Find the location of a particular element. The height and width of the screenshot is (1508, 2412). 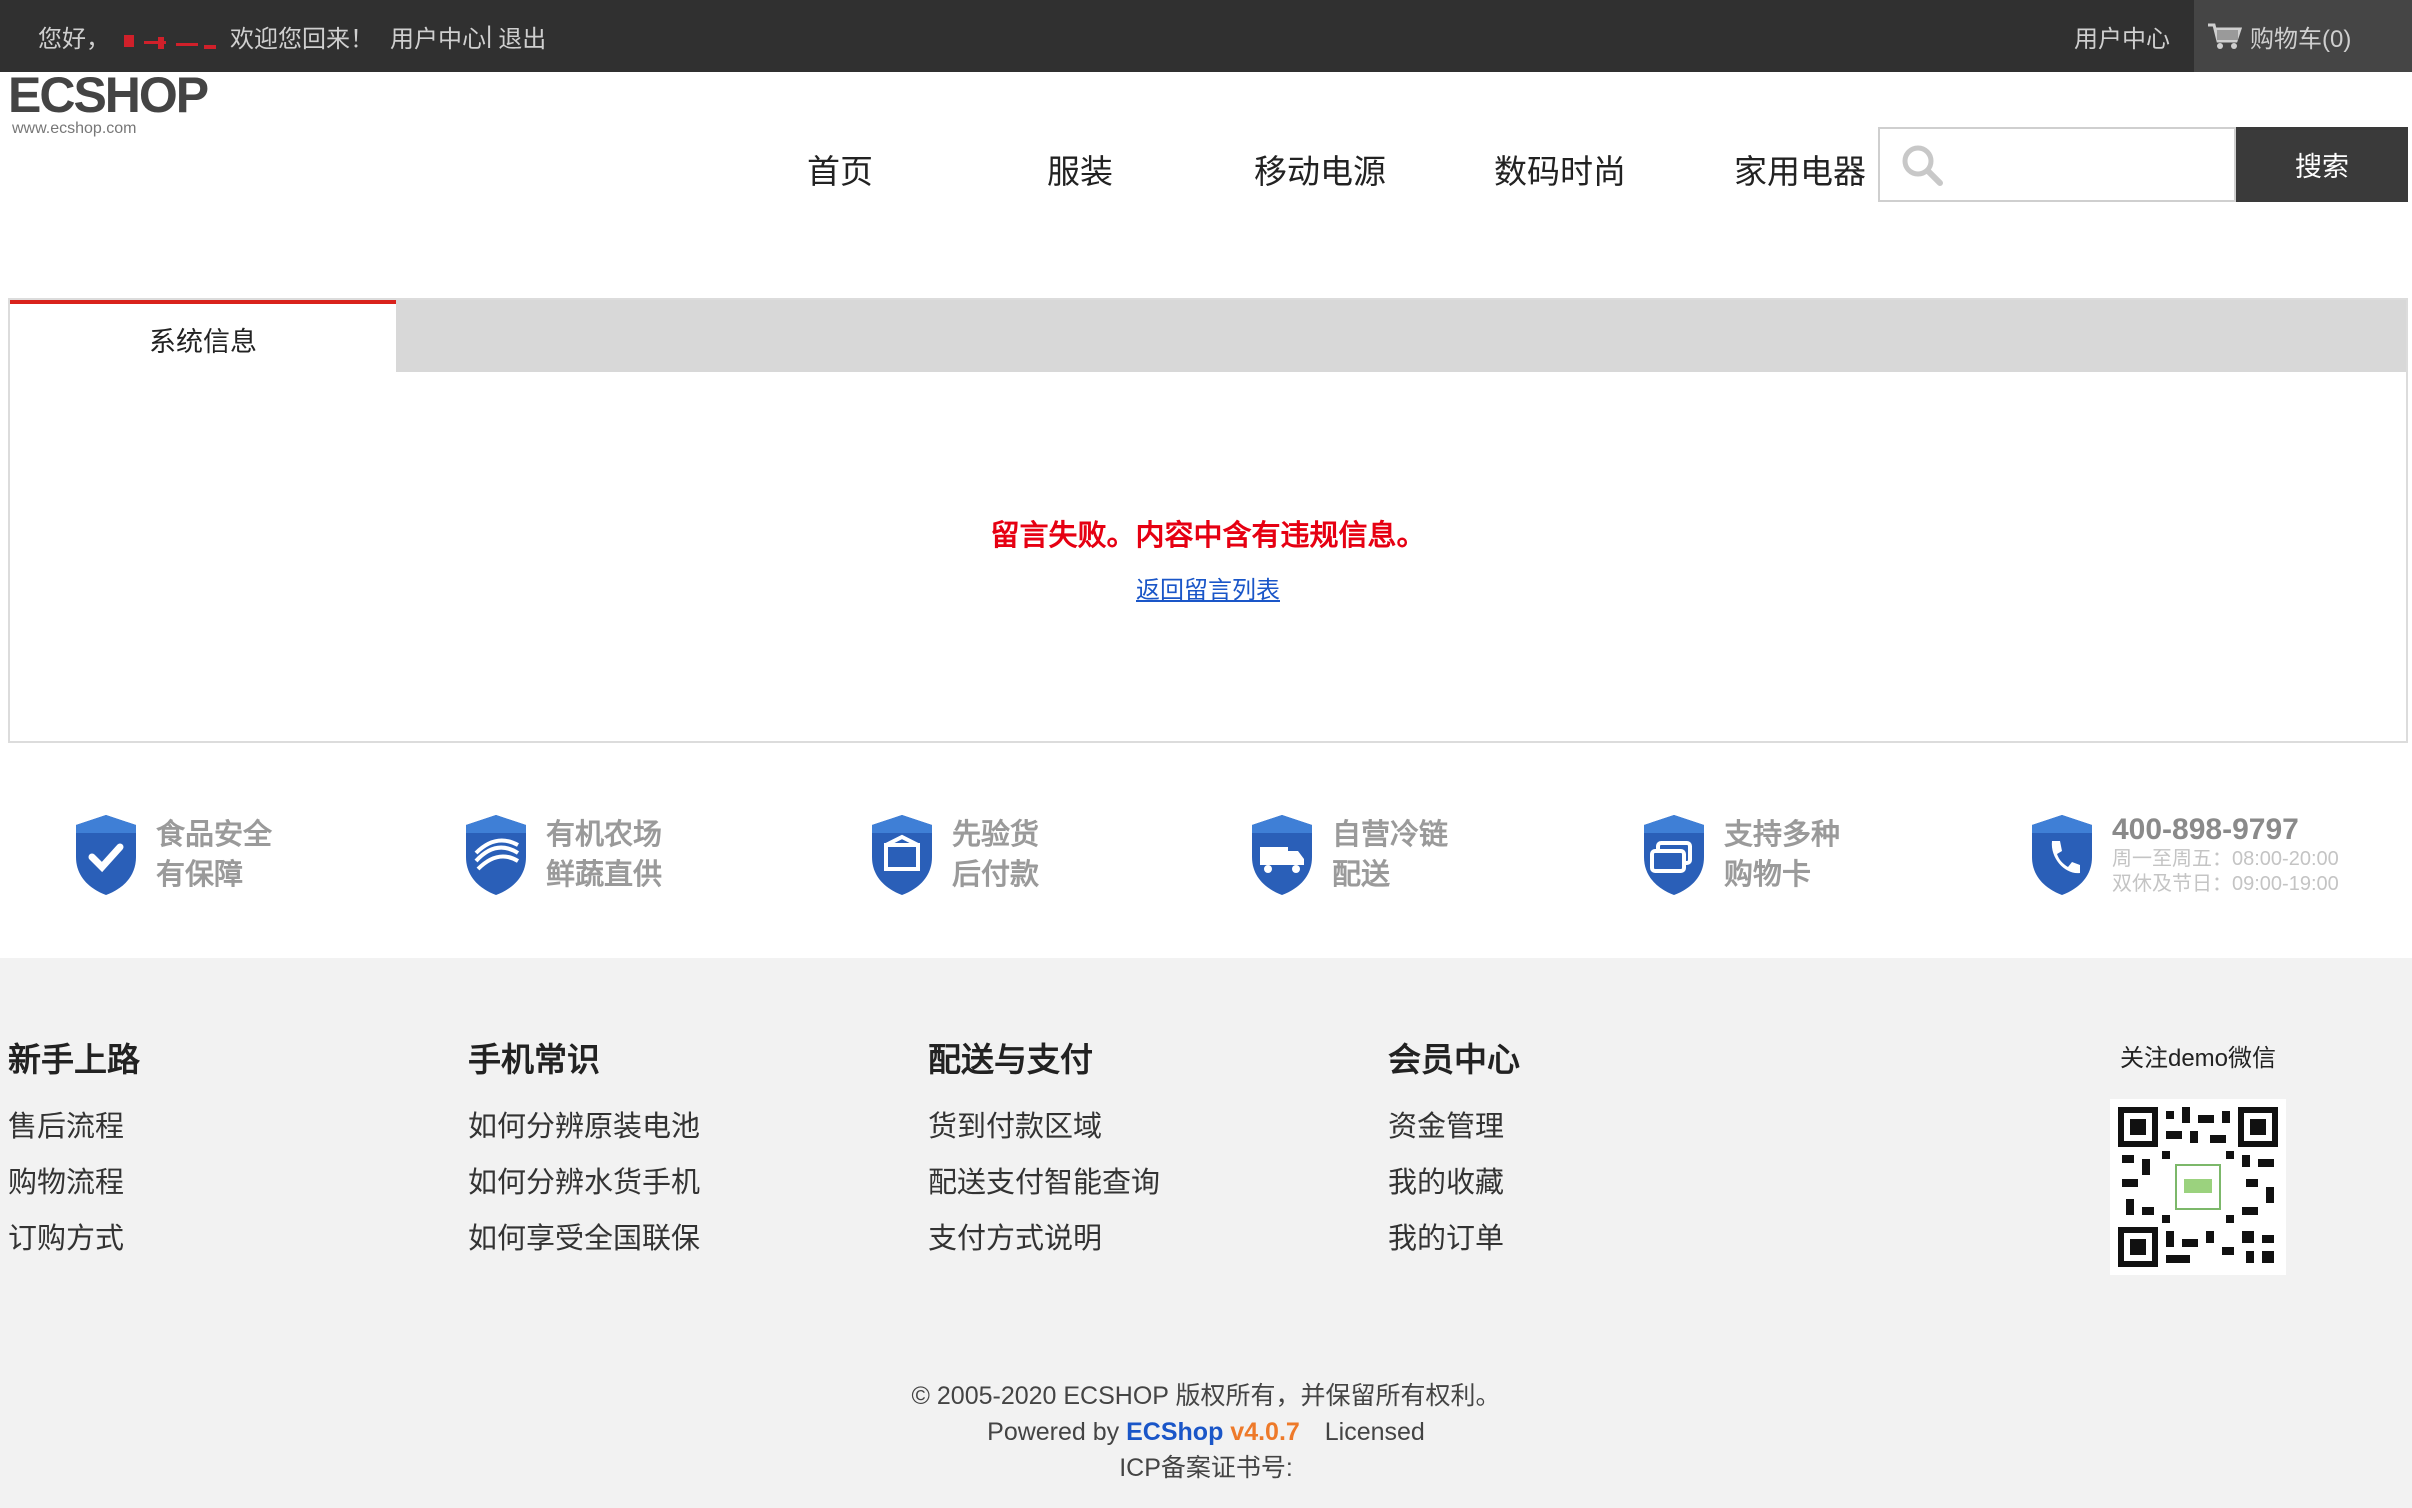

main-nav: 首页 服装 移动电源 数码时尚 家用电器 is located at coordinates (1320, 172).